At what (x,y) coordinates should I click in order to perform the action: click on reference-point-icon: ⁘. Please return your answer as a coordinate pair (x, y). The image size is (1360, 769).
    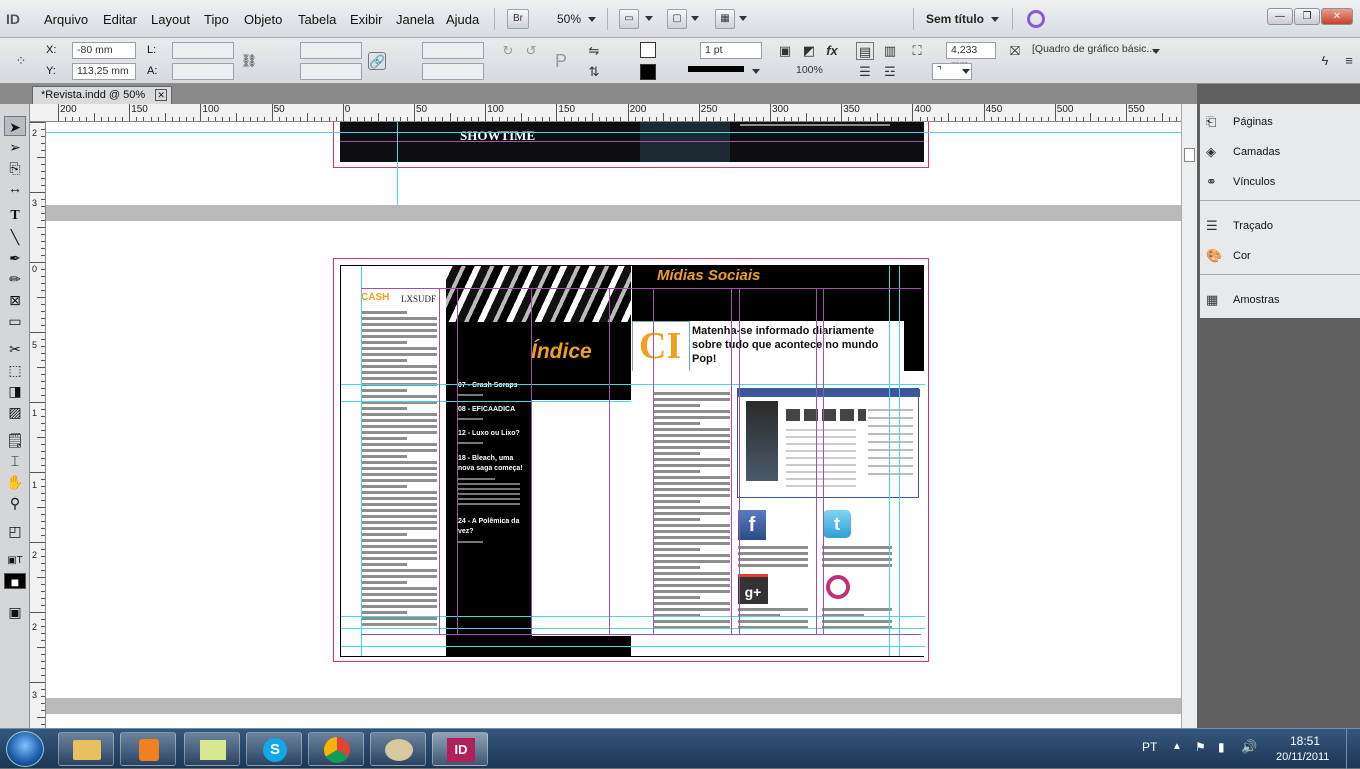
    Looking at the image, I should click on (21, 61).